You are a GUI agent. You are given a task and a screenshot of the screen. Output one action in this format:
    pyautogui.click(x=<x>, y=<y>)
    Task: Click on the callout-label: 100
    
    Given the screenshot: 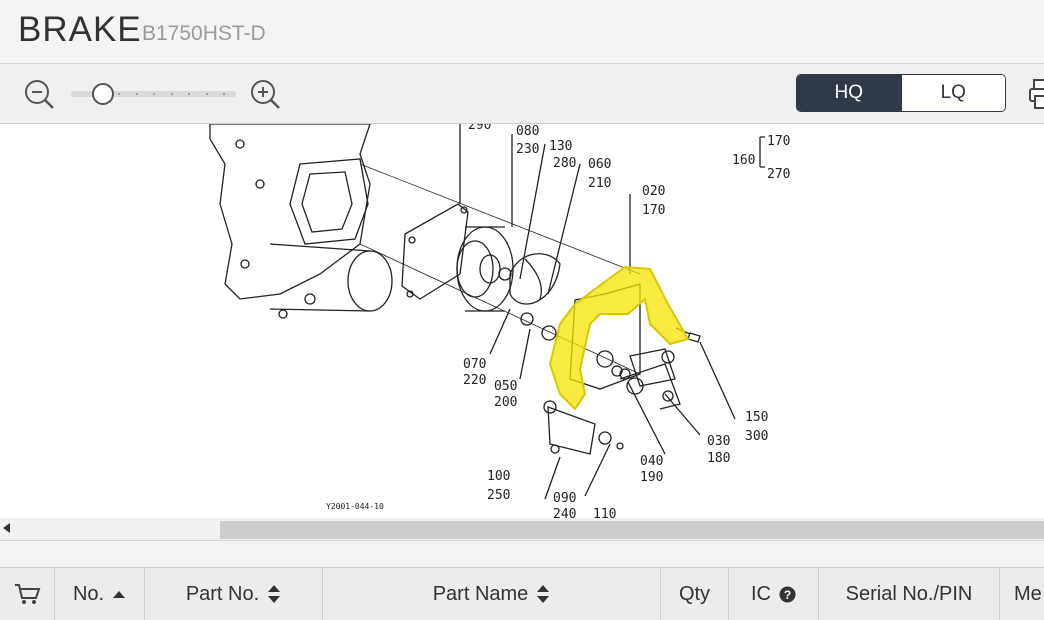 What is the action you would take?
    pyautogui.click(x=498, y=476)
    